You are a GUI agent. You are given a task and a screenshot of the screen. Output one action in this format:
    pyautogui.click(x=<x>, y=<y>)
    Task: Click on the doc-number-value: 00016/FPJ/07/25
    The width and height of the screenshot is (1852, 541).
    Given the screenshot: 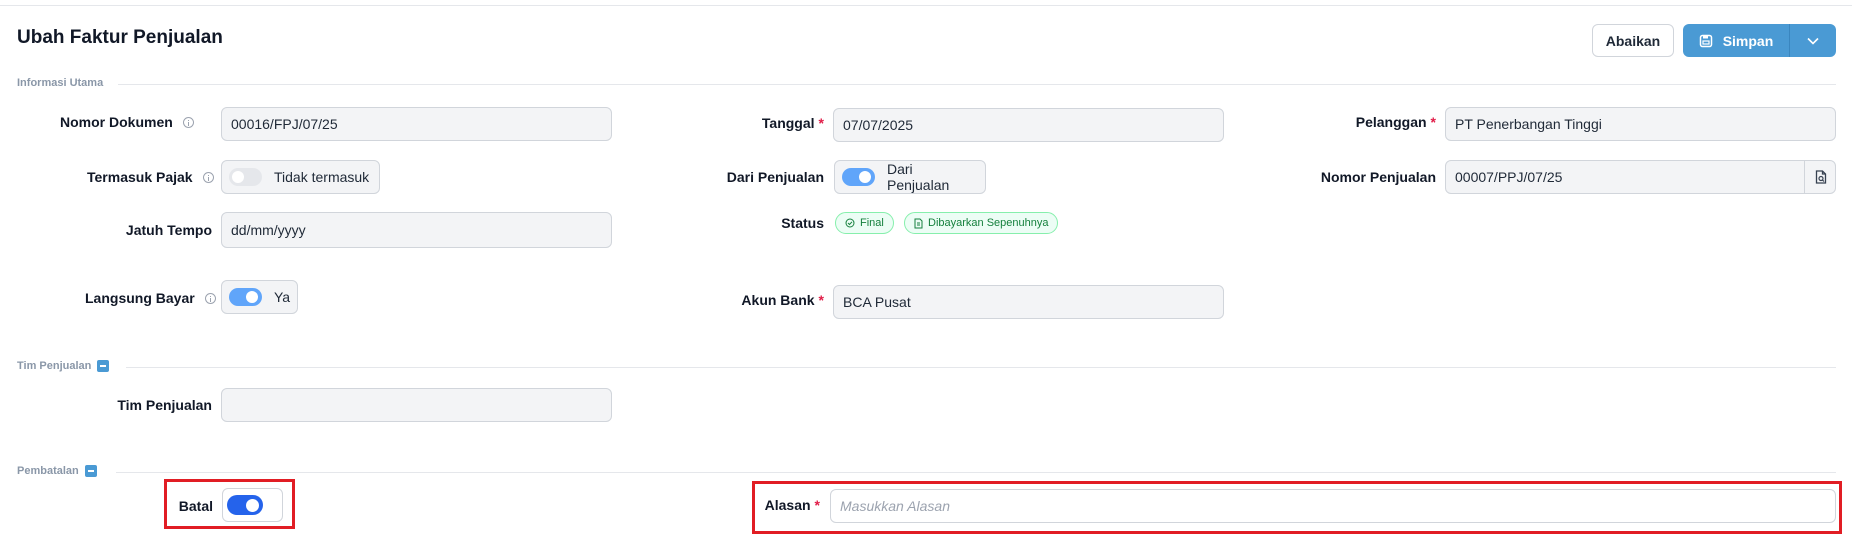 What is the action you would take?
    pyautogui.click(x=284, y=124)
    